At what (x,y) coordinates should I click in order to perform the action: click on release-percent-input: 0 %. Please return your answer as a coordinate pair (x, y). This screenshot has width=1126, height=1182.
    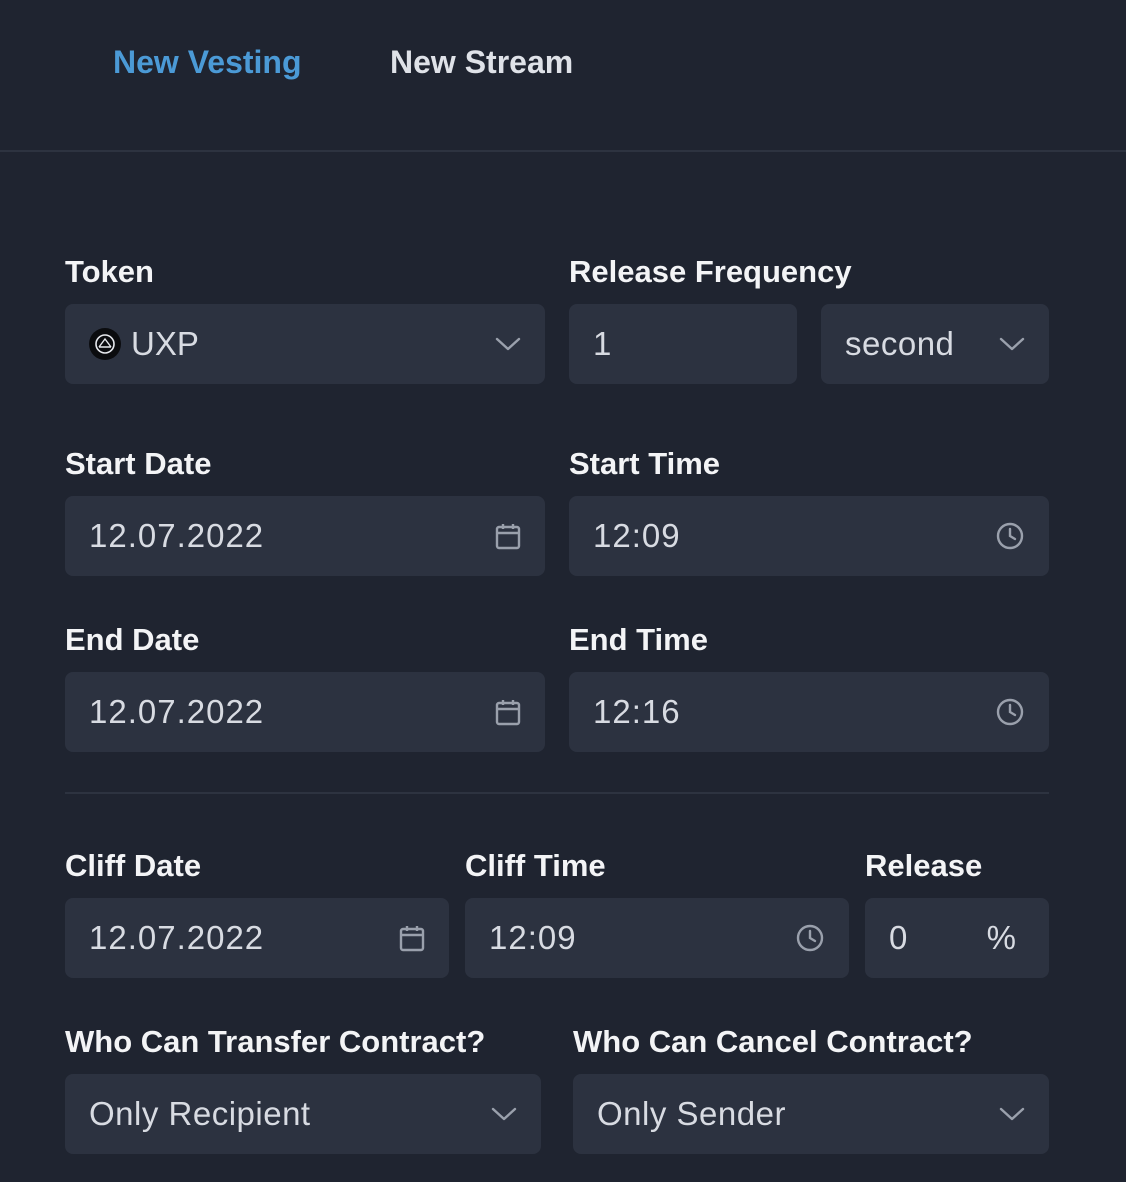
    Looking at the image, I should click on (957, 938).